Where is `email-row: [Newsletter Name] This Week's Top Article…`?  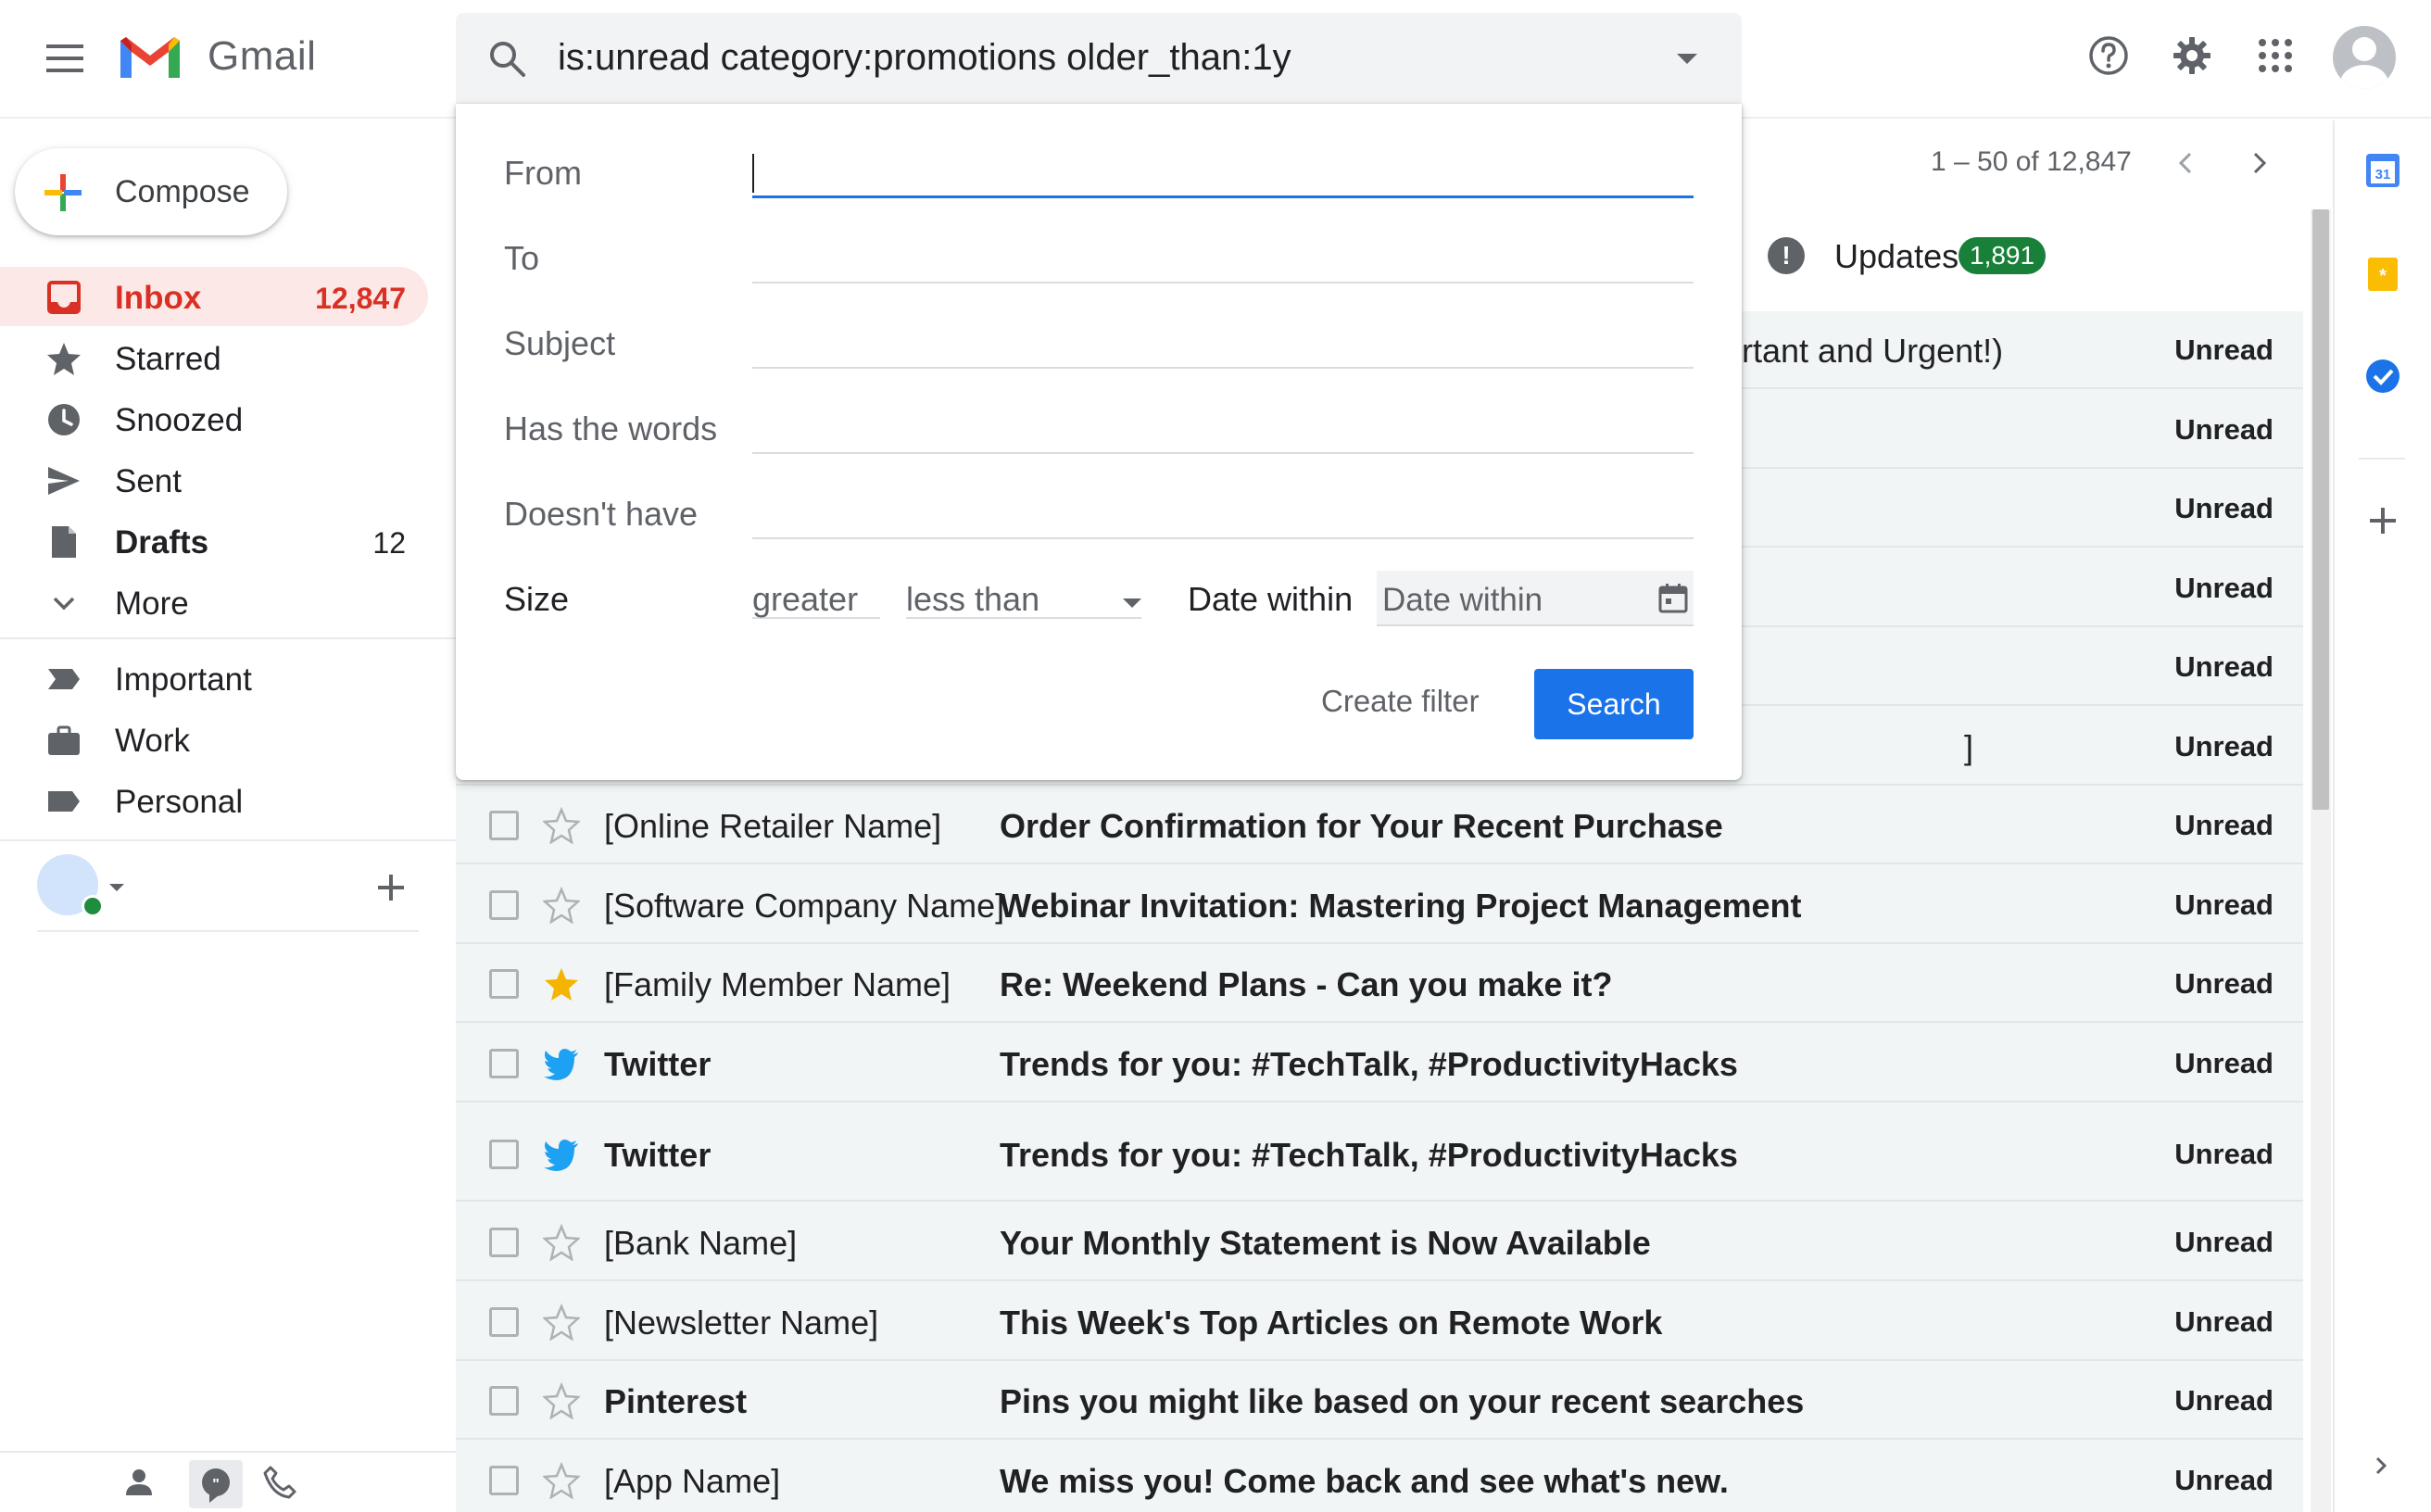
email-row: [Newsletter Name] This Week's Top Article… is located at coordinates (1379, 1321).